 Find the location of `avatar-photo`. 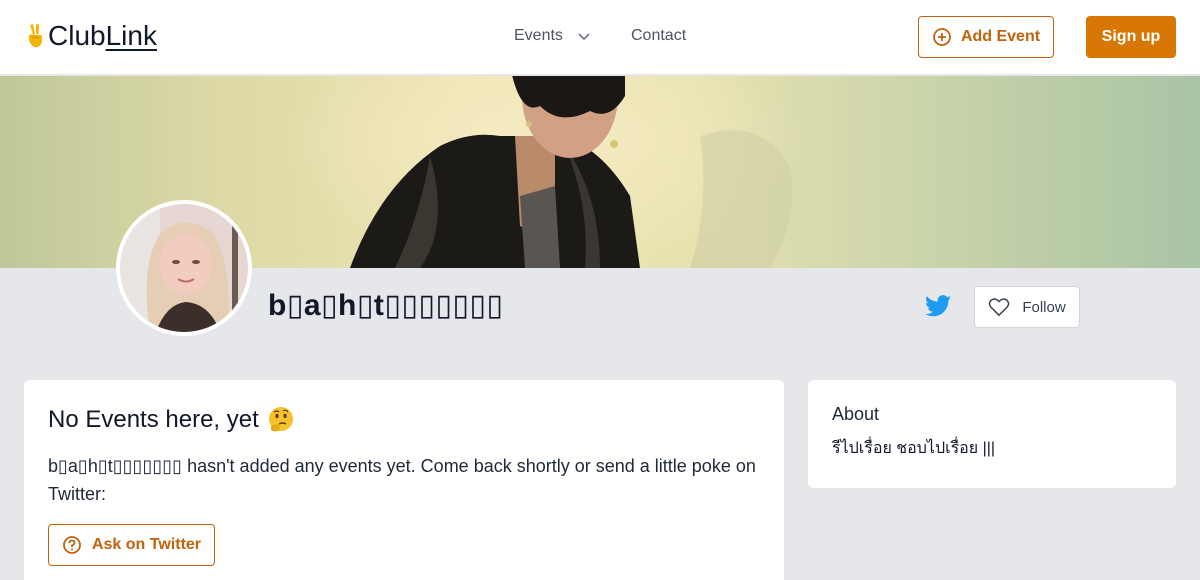

avatar-photo is located at coordinates (184, 268).